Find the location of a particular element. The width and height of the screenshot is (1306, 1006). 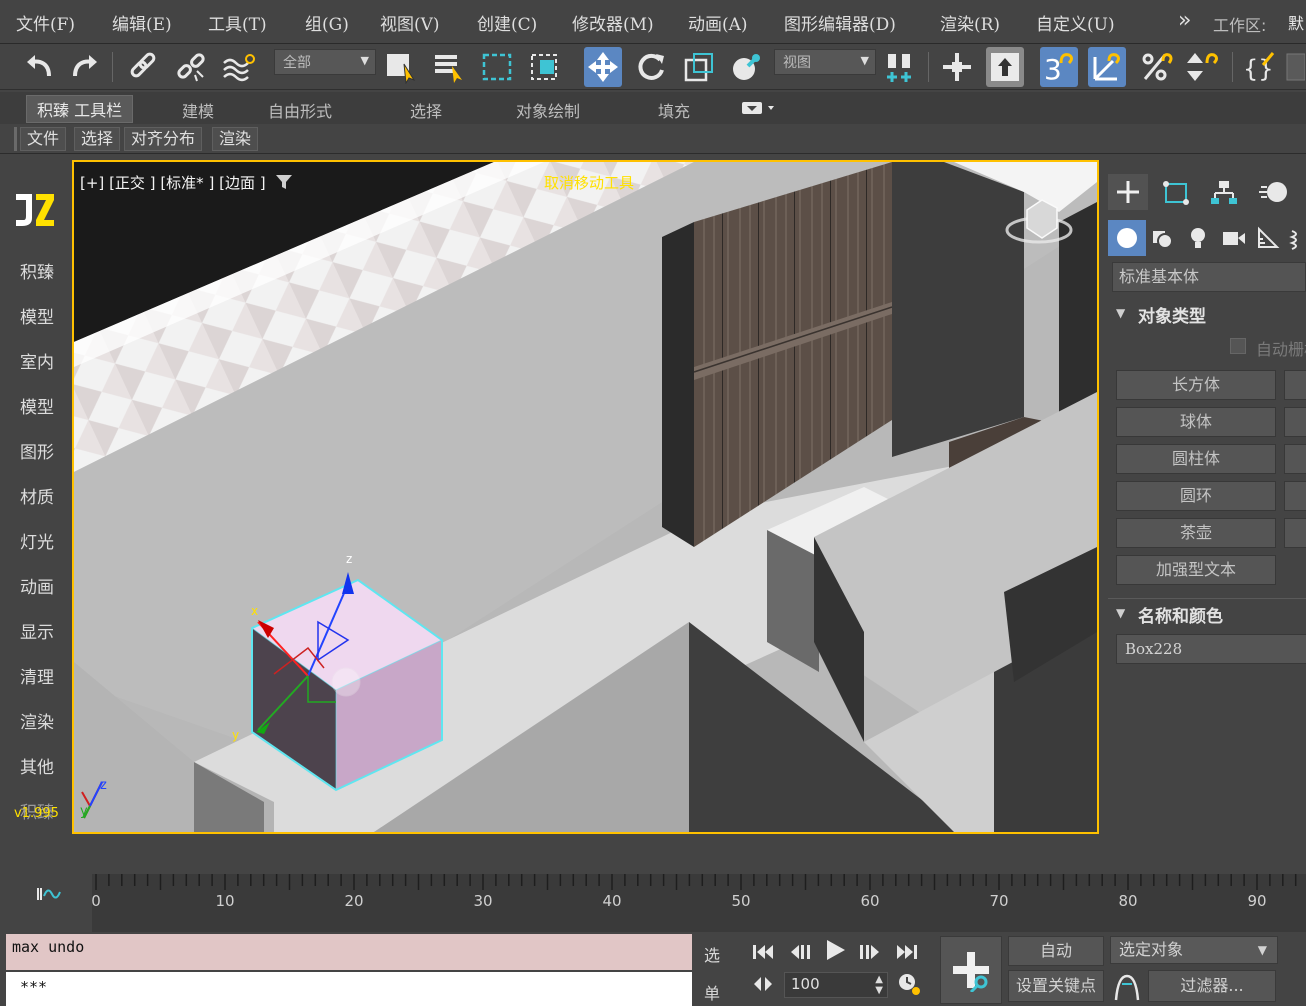

edit-named-selection-icon: {} is located at coordinates (1259, 67).